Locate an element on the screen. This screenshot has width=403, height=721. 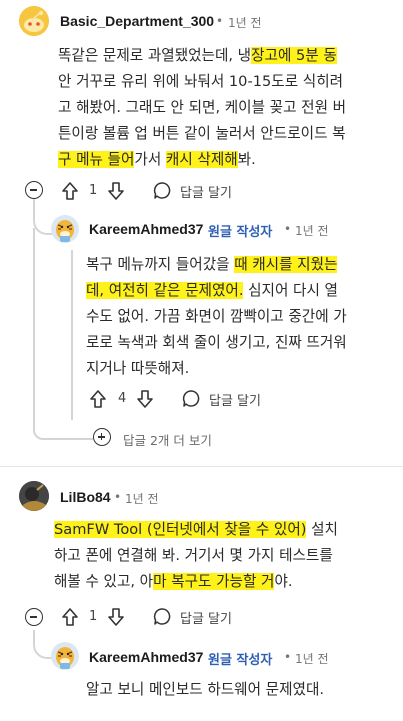
comment-text: 하고 폰에 연결해 봐. 거기서 몇 가지 테스트를 is located at coordinates (193, 555).